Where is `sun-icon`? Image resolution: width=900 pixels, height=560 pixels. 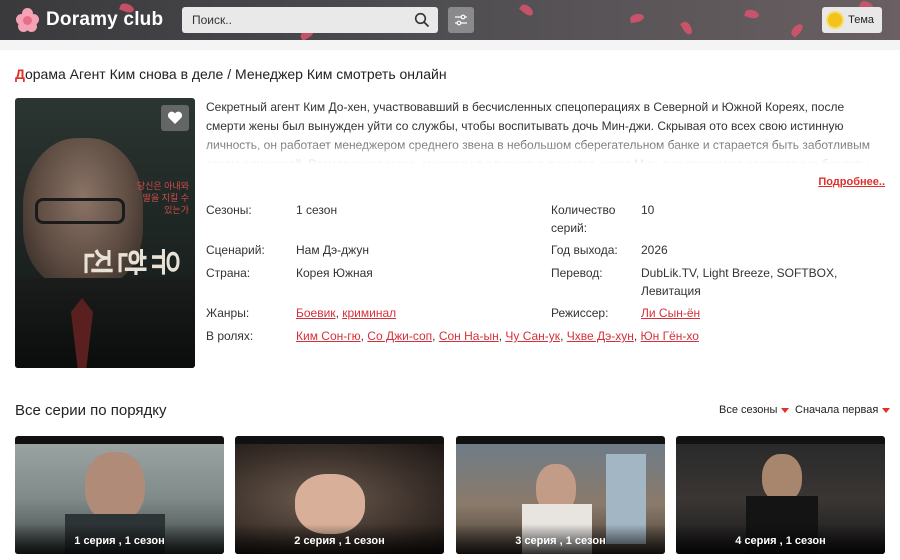 sun-icon is located at coordinates (835, 20).